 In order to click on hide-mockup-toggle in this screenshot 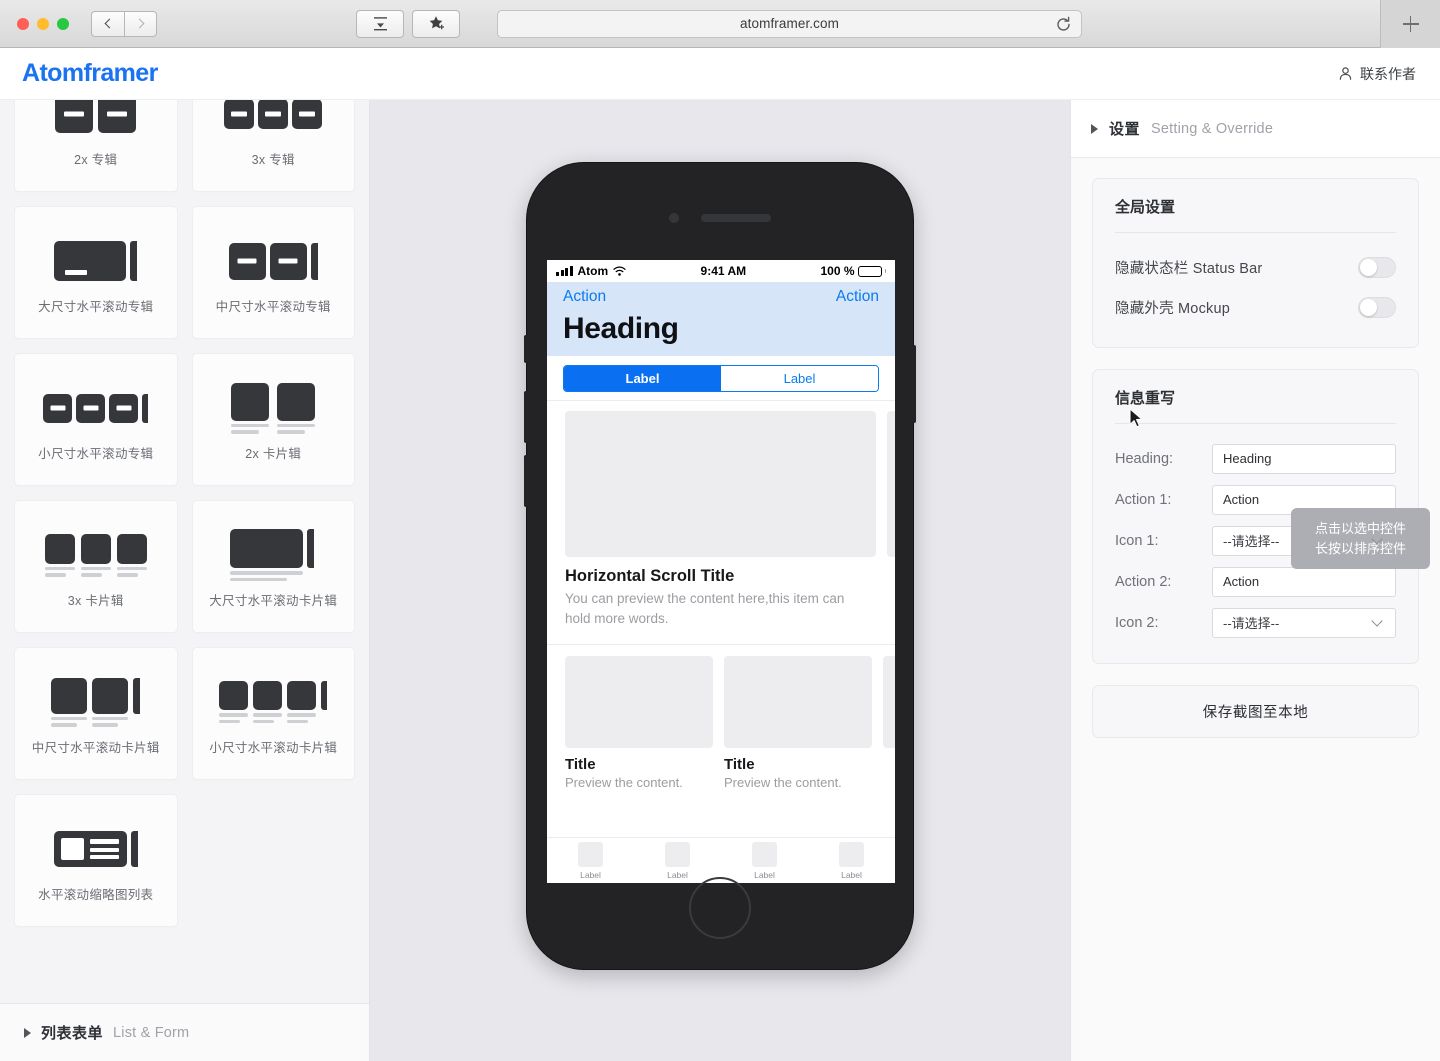, I will do `click(1377, 307)`.